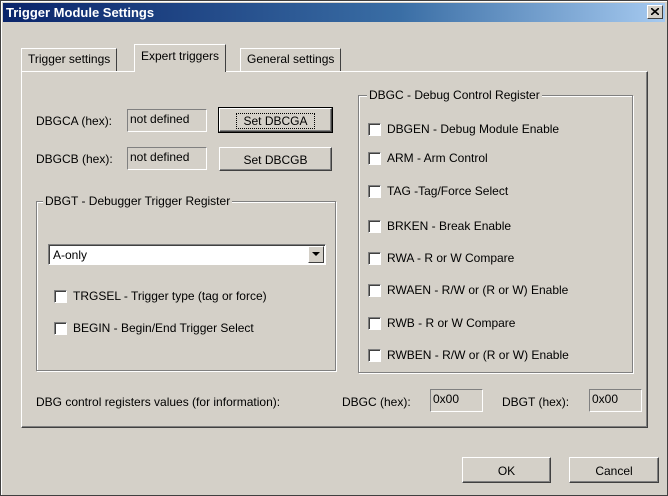 The height and width of the screenshot is (496, 668). Describe the element at coordinates (170, 296) in the screenshot. I see `trgsel-label: TRGSEL - Trigger type (tag or force)` at that location.